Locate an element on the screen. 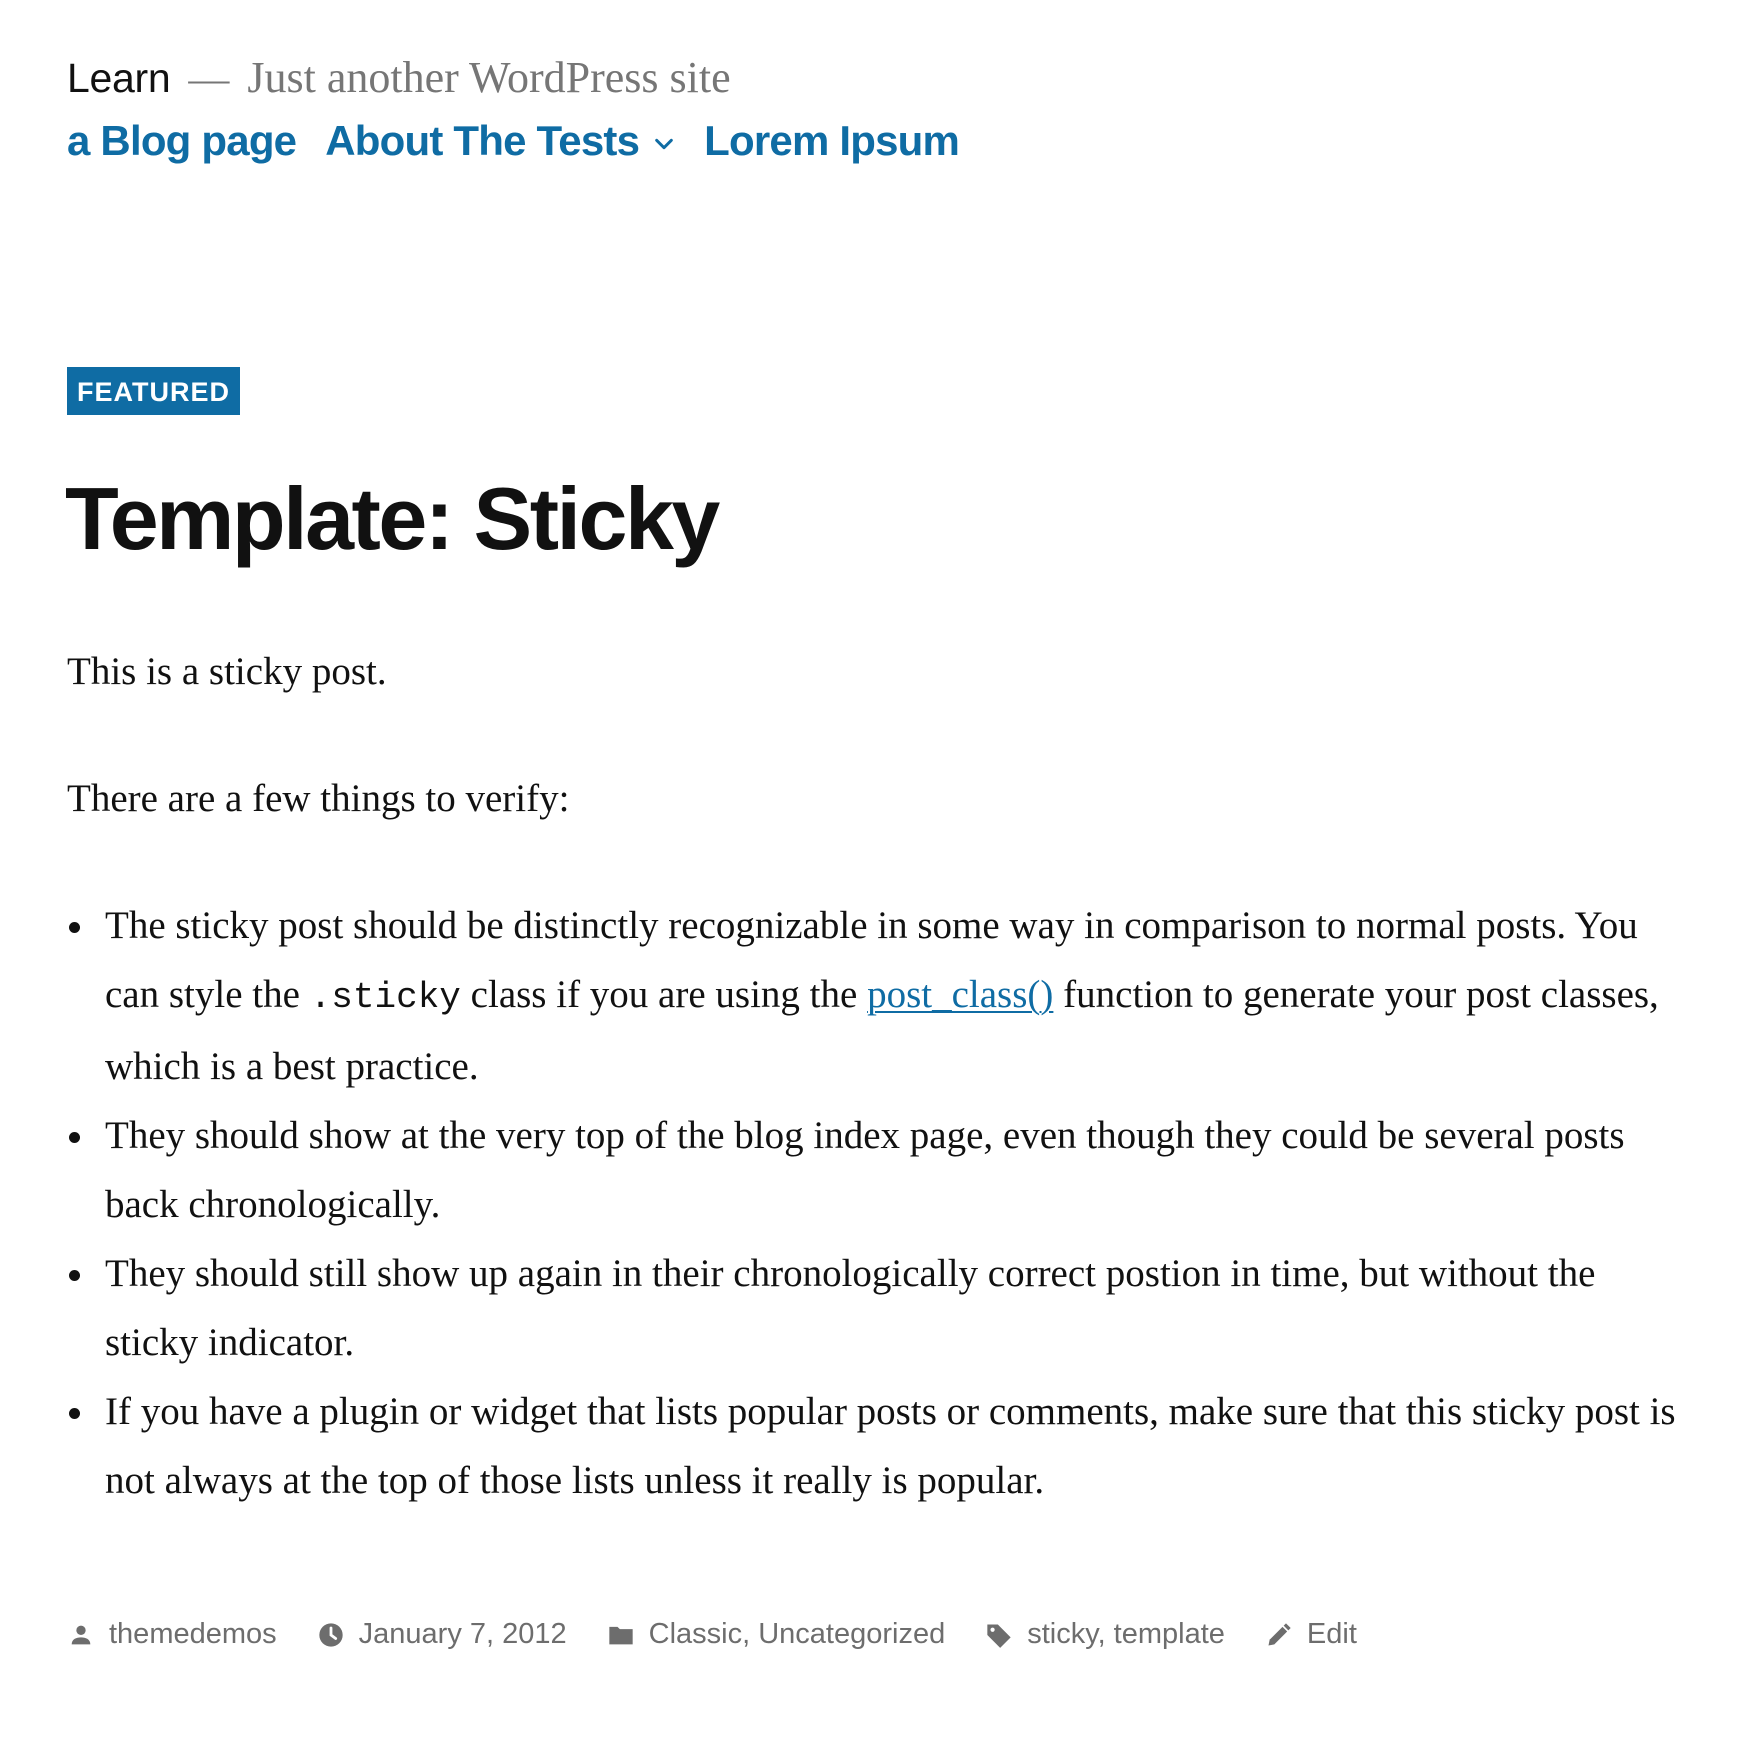 The width and height of the screenshot is (1742, 1754). menu-item-label: Lorem Ipsum is located at coordinates (832, 140).